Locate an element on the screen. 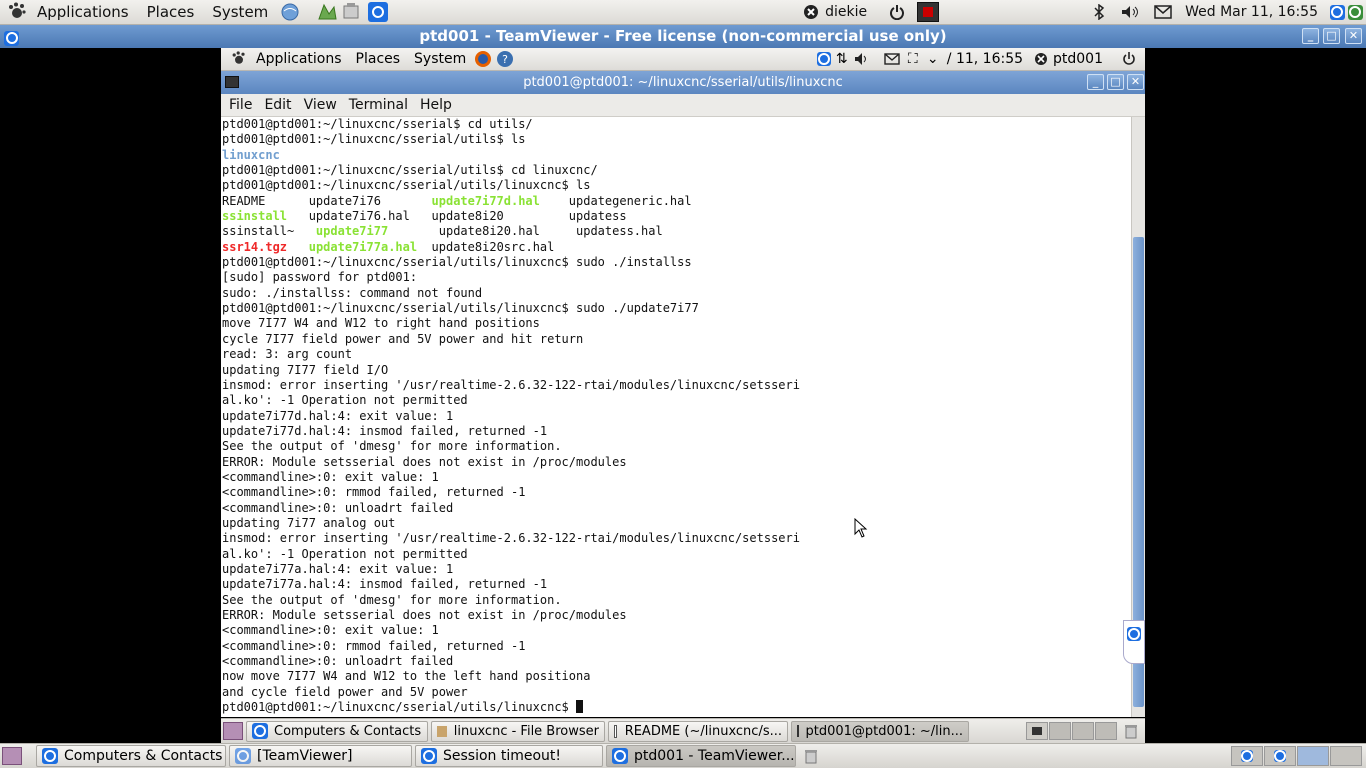  firefox-icon is located at coordinates (483, 59).